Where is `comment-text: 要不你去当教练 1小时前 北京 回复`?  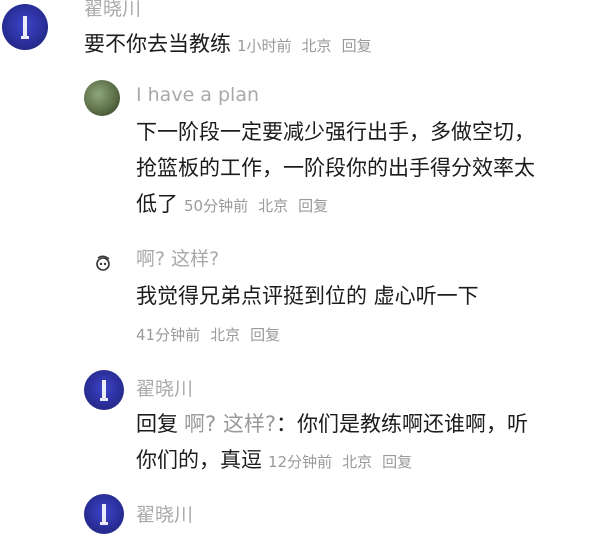
comment-text: 要不你去当教练 1小时前 北京 回复 is located at coordinates (233, 45).